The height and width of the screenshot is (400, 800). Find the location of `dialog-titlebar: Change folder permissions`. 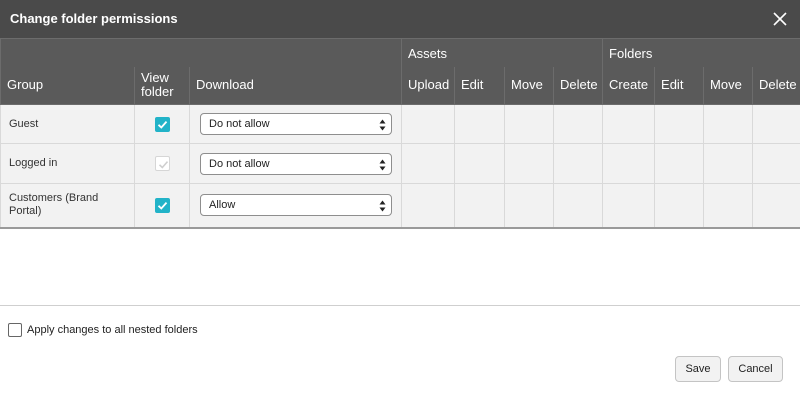

dialog-titlebar: Change folder permissions is located at coordinates (400, 19).